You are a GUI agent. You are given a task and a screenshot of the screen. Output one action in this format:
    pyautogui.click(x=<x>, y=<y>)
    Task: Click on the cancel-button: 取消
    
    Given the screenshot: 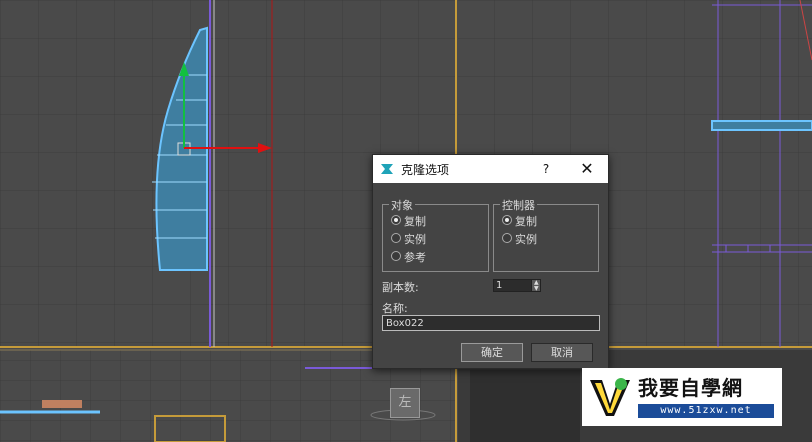 What is the action you would take?
    pyautogui.click(x=562, y=352)
    